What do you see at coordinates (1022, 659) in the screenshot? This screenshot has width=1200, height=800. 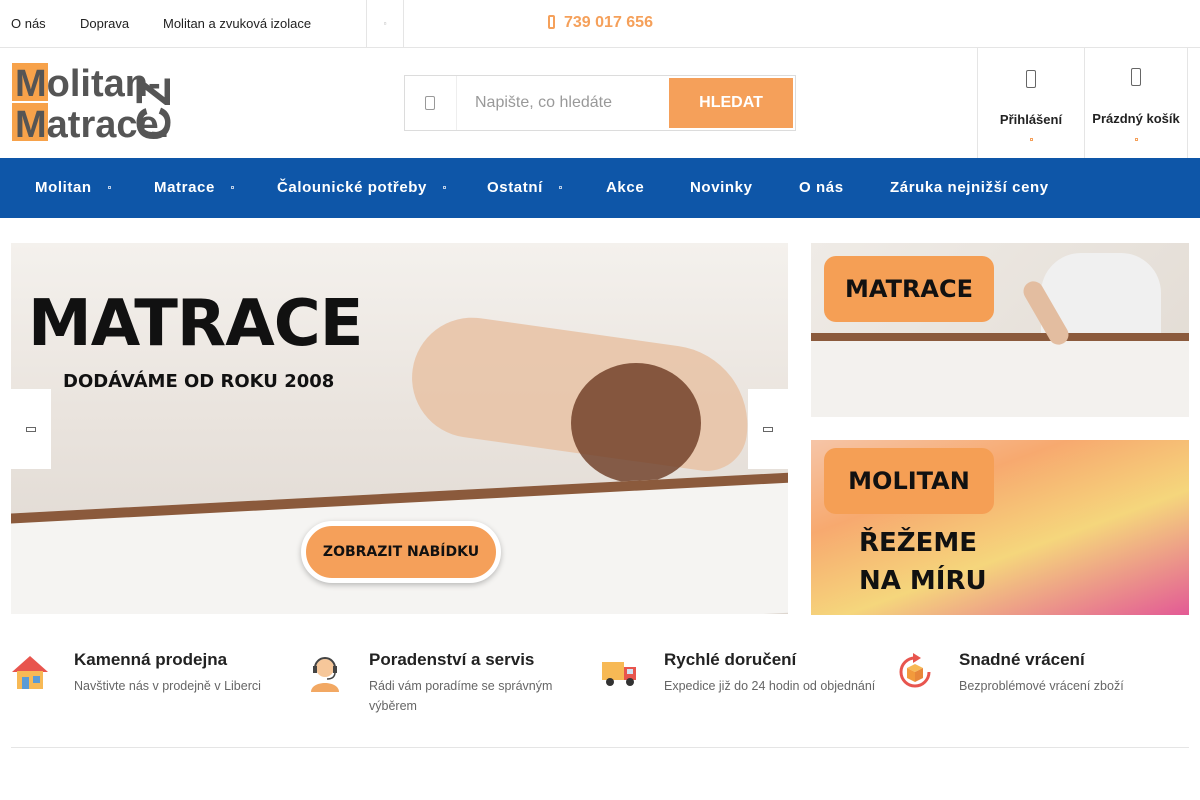 I see `feature-title: Snadné vrácení` at bounding box center [1022, 659].